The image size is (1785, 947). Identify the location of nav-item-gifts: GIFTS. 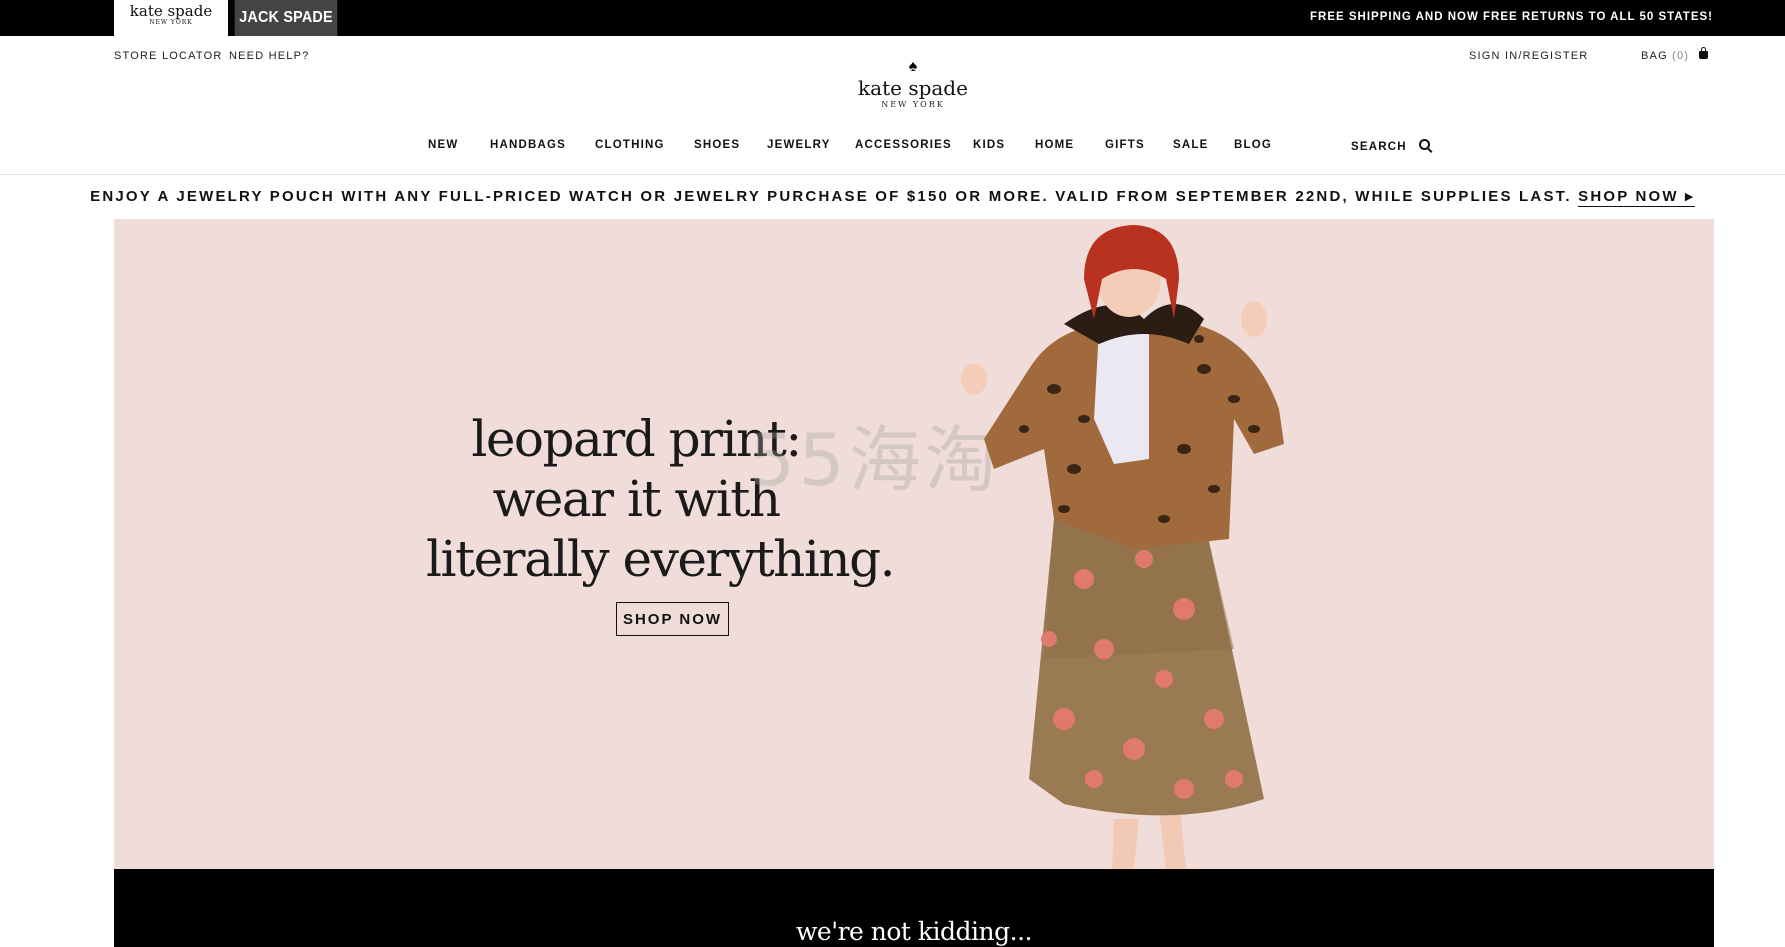
(1125, 145).